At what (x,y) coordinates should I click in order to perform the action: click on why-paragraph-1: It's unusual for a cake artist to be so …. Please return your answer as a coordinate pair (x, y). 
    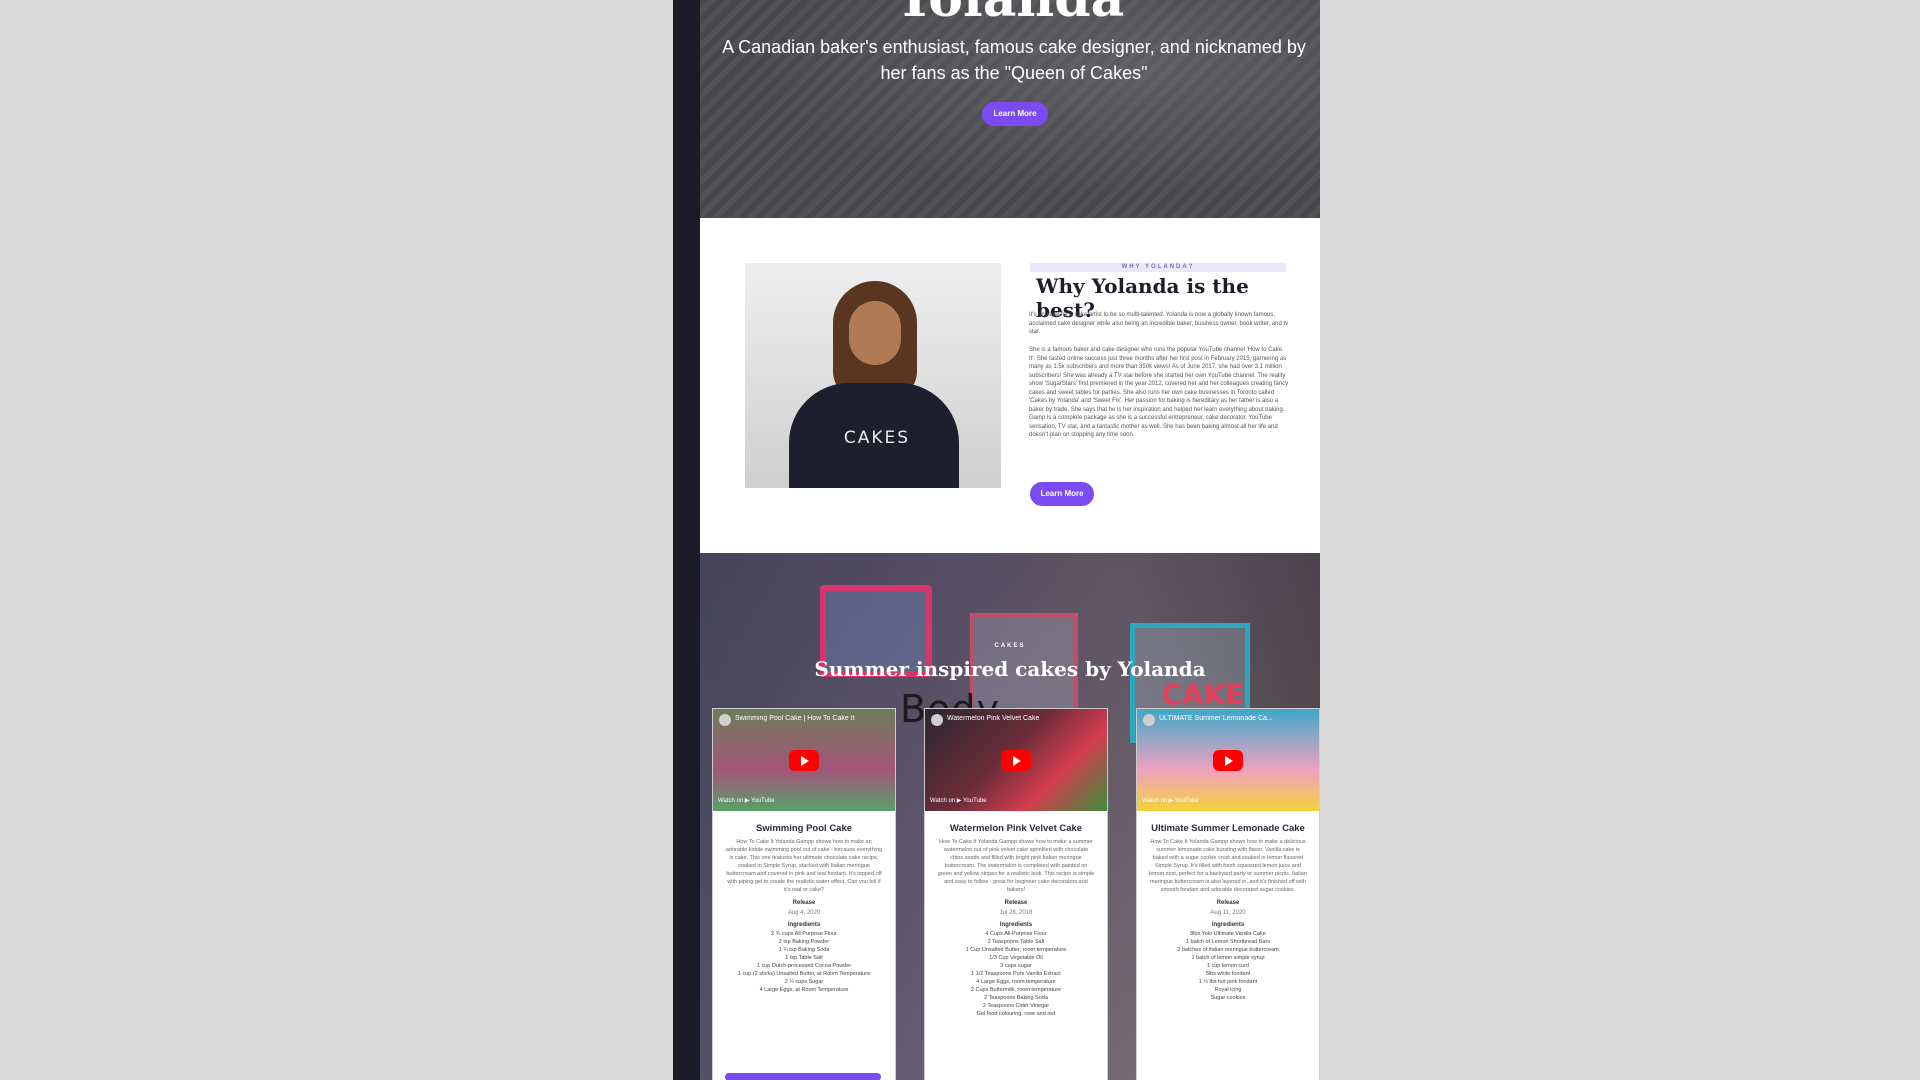
    Looking at the image, I should click on (1159, 323).